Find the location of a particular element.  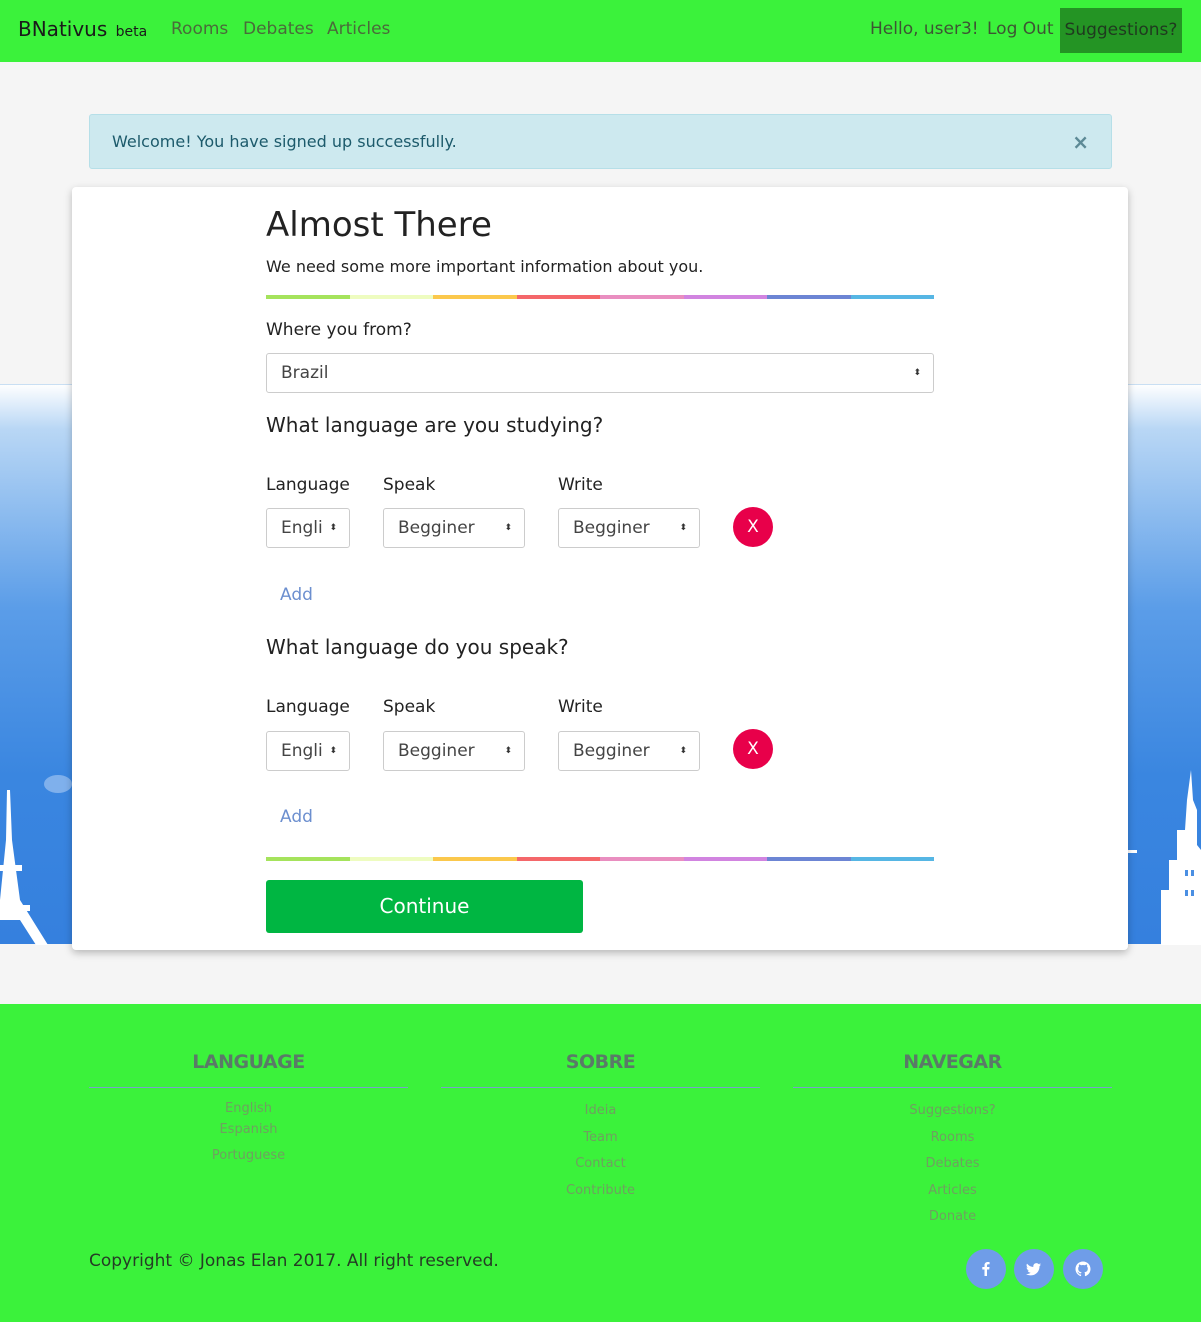

eiffel-tower-icon is located at coordinates (36, 860).